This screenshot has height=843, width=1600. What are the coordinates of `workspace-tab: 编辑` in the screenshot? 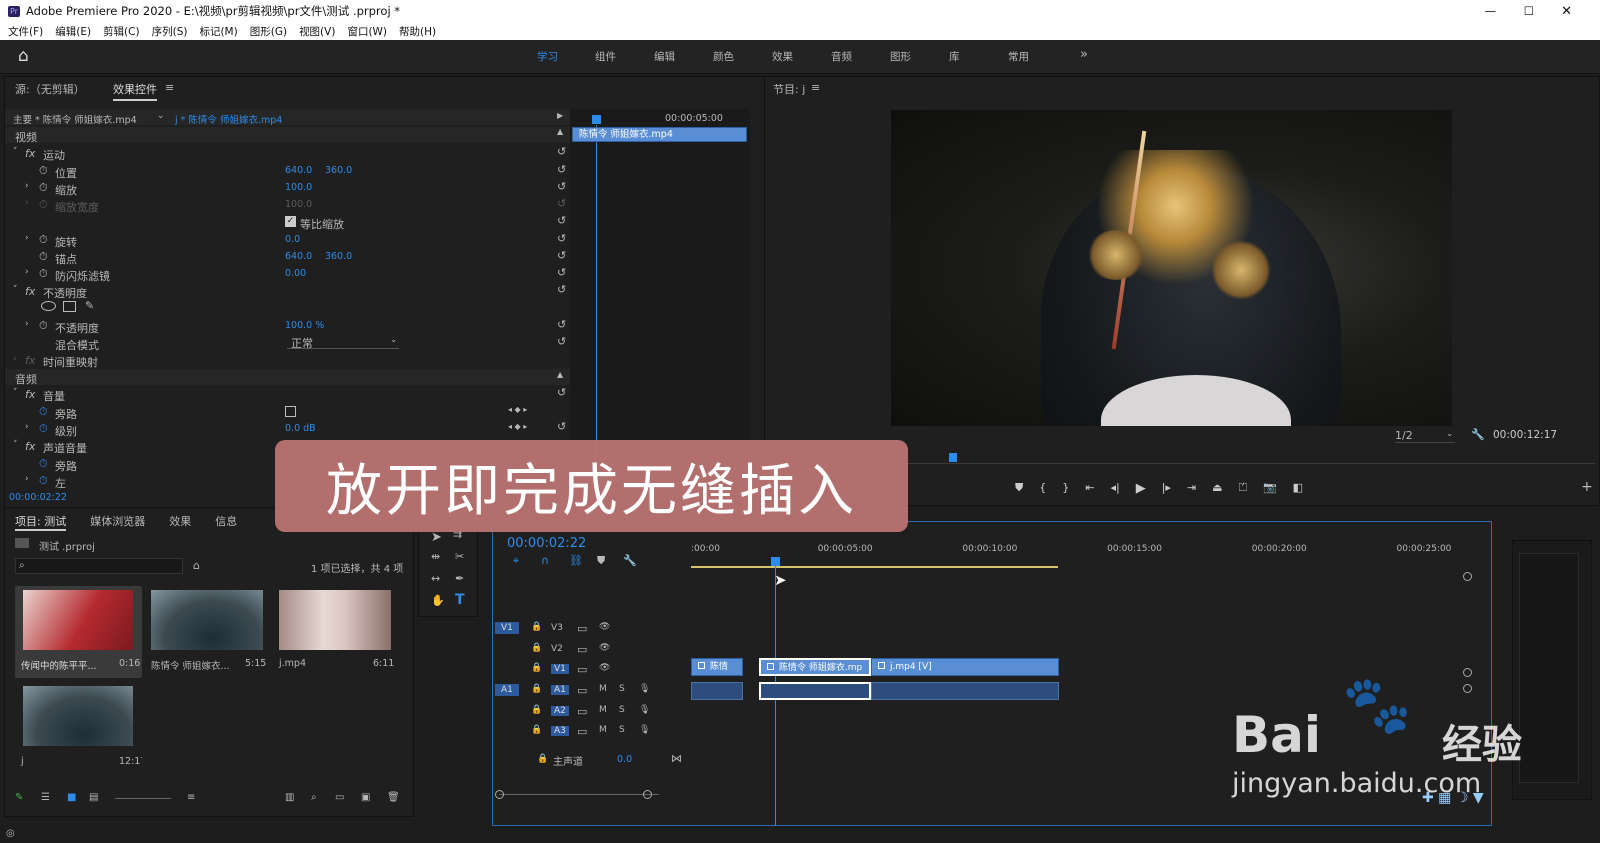 It's located at (683, 56).